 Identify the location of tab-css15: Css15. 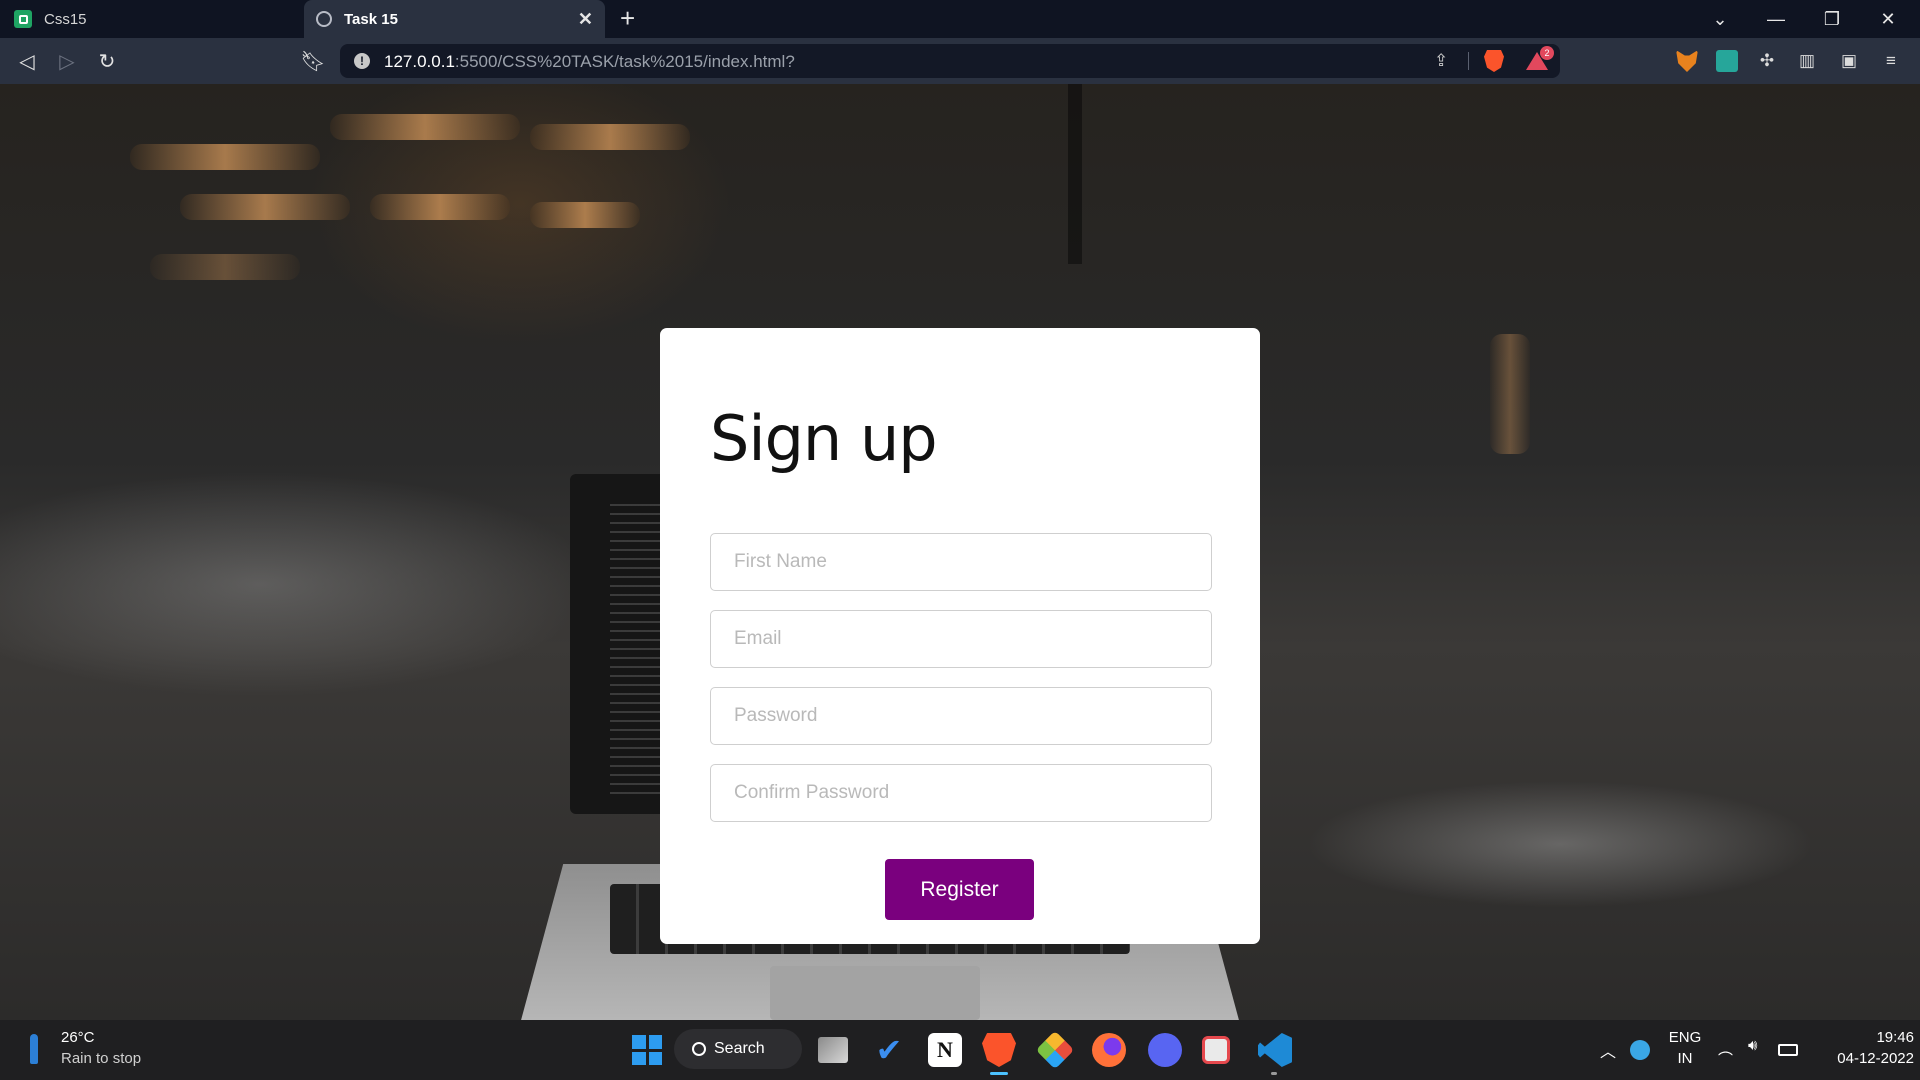
(152, 19).